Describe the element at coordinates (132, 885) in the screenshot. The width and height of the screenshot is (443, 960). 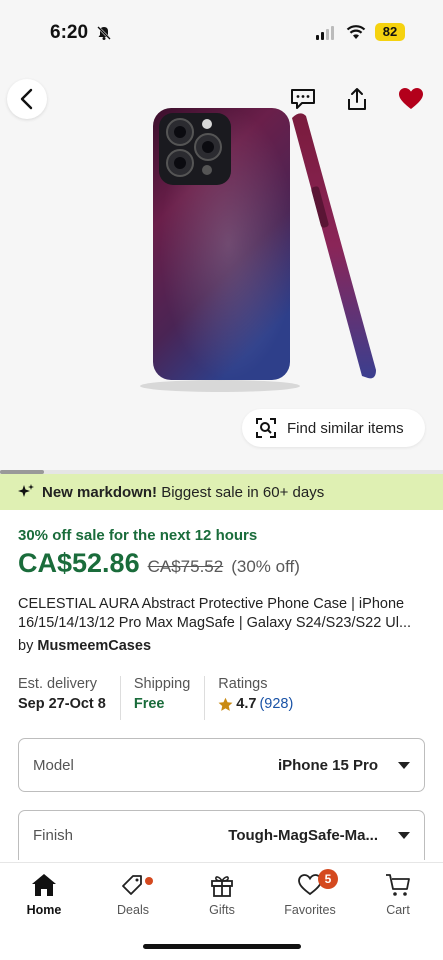
I see `tag-icon` at that location.